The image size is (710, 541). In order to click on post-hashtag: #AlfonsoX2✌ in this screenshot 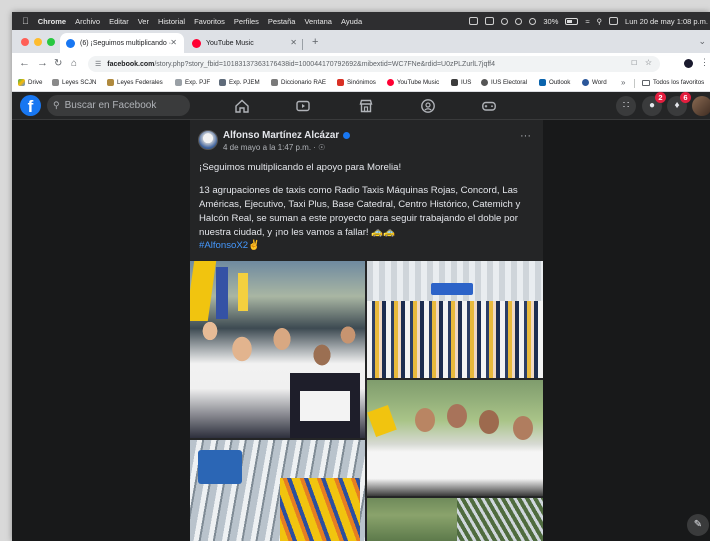, I will do `click(229, 245)`.